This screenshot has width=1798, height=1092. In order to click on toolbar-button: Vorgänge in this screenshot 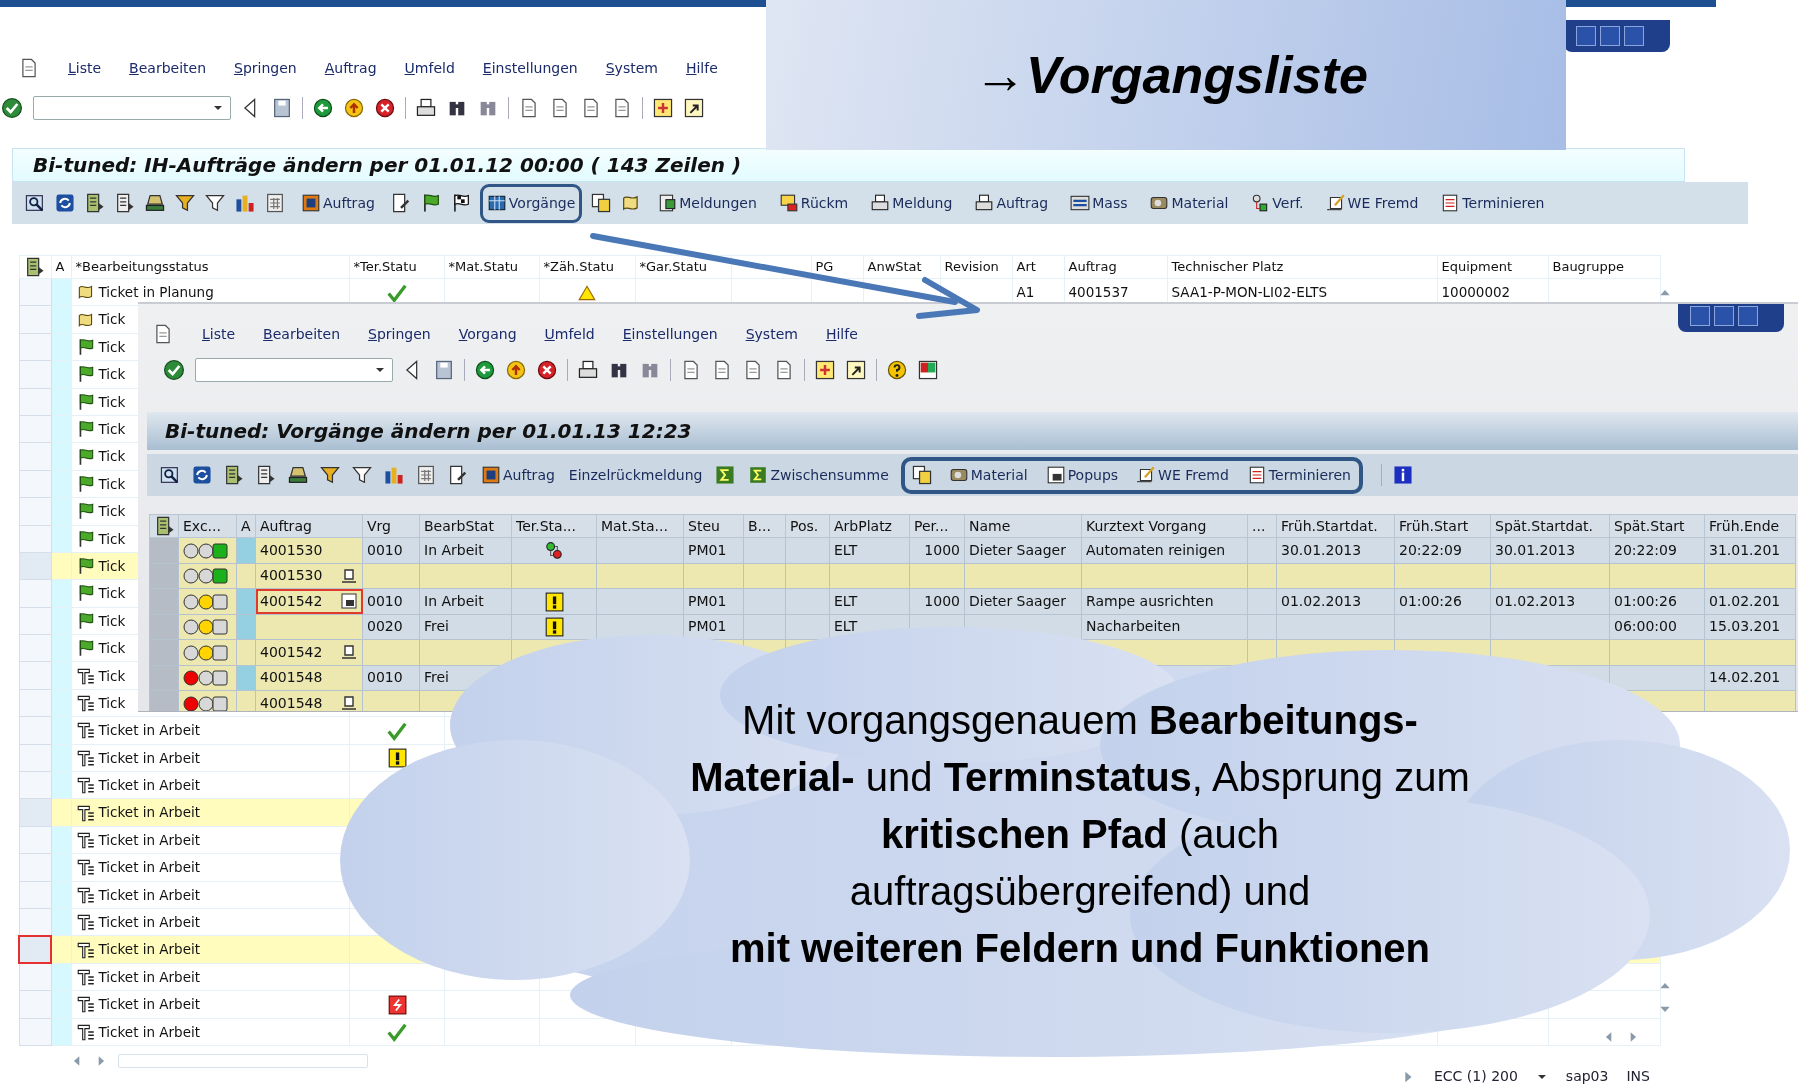, I will do `click(531, 203)`.